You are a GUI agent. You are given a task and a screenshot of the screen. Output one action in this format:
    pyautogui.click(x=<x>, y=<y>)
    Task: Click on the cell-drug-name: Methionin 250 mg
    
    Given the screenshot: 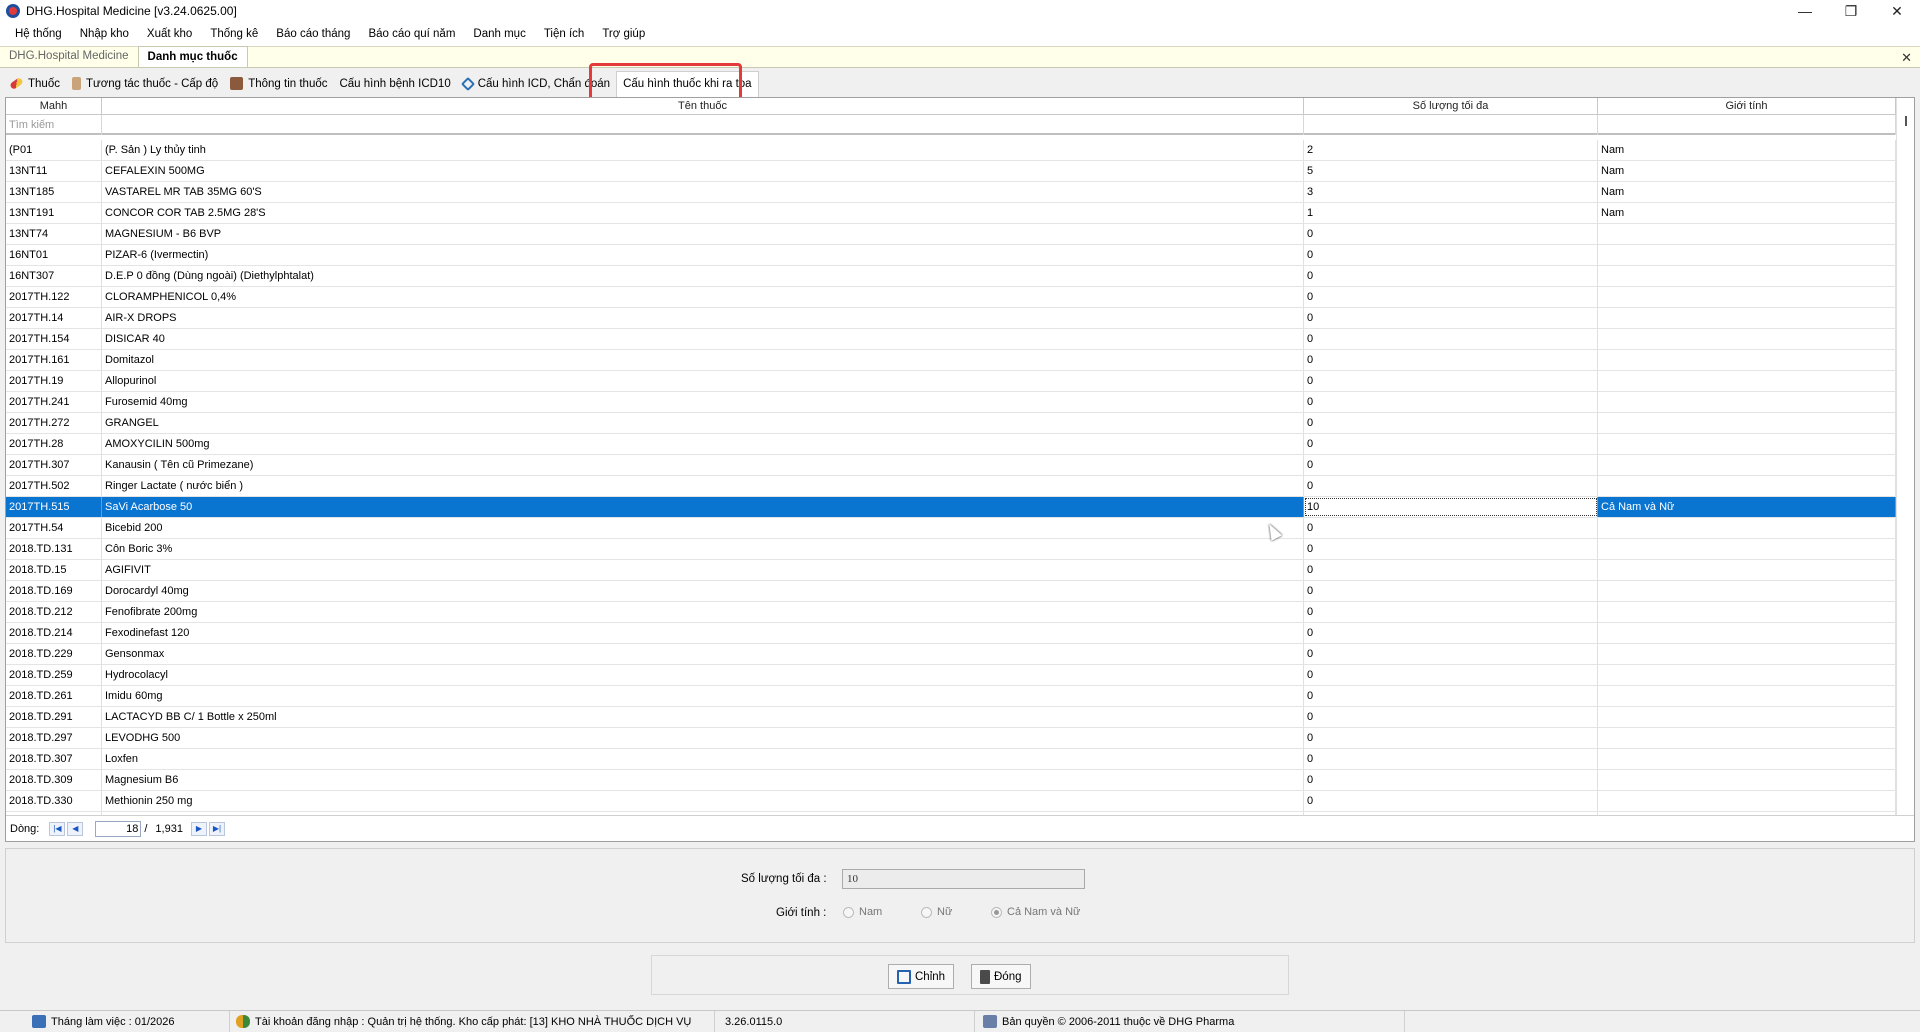 What is the action you would take?
    pyautogui.click(x=703, y=801)
    